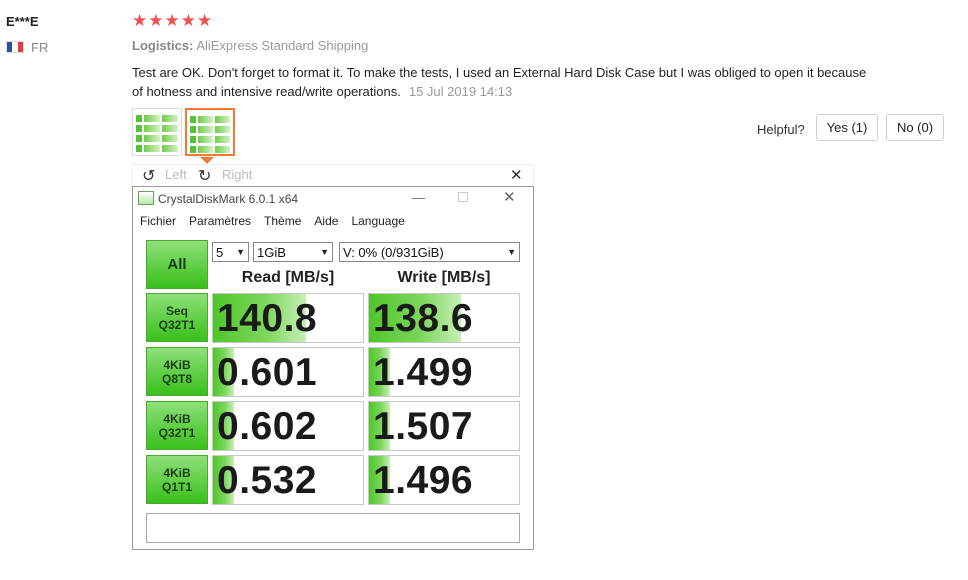  What do you see at coordinates (267, 480) in the screenshot?
I see `read-result-value: 0.532` at bounding box center [267, 480].